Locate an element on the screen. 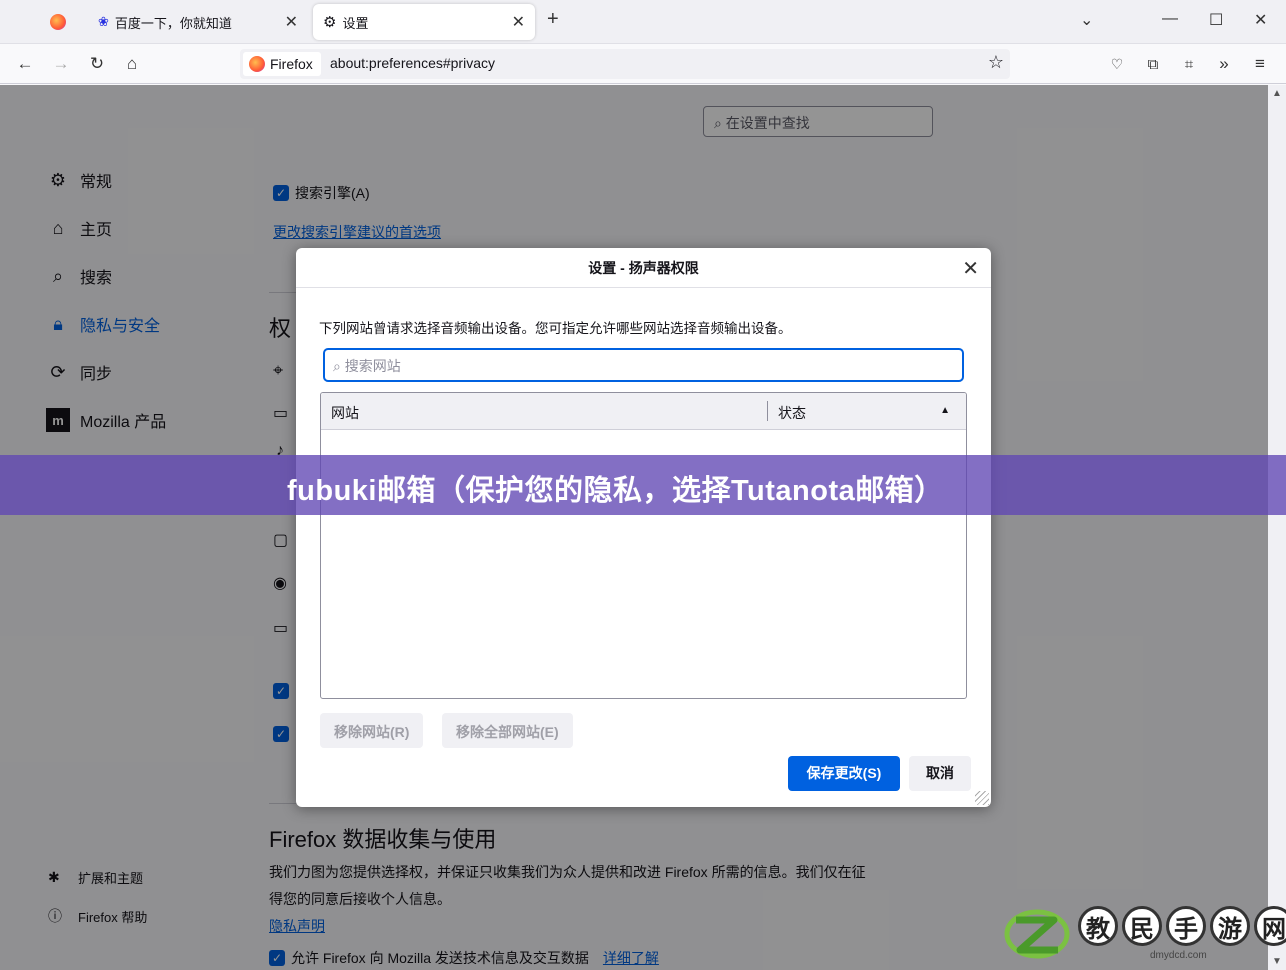 This screenshot has height=970, width=1286. tab-firefox is located at coordinates (61, 22).